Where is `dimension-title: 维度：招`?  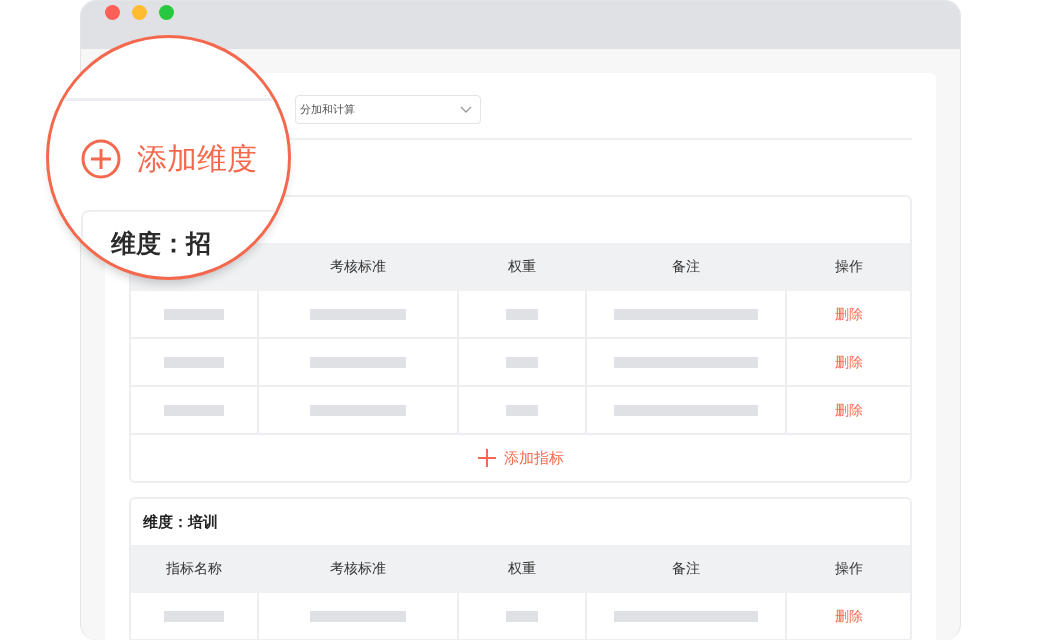 dimension-title: 维度：招 is located at coordinates (161, 244).